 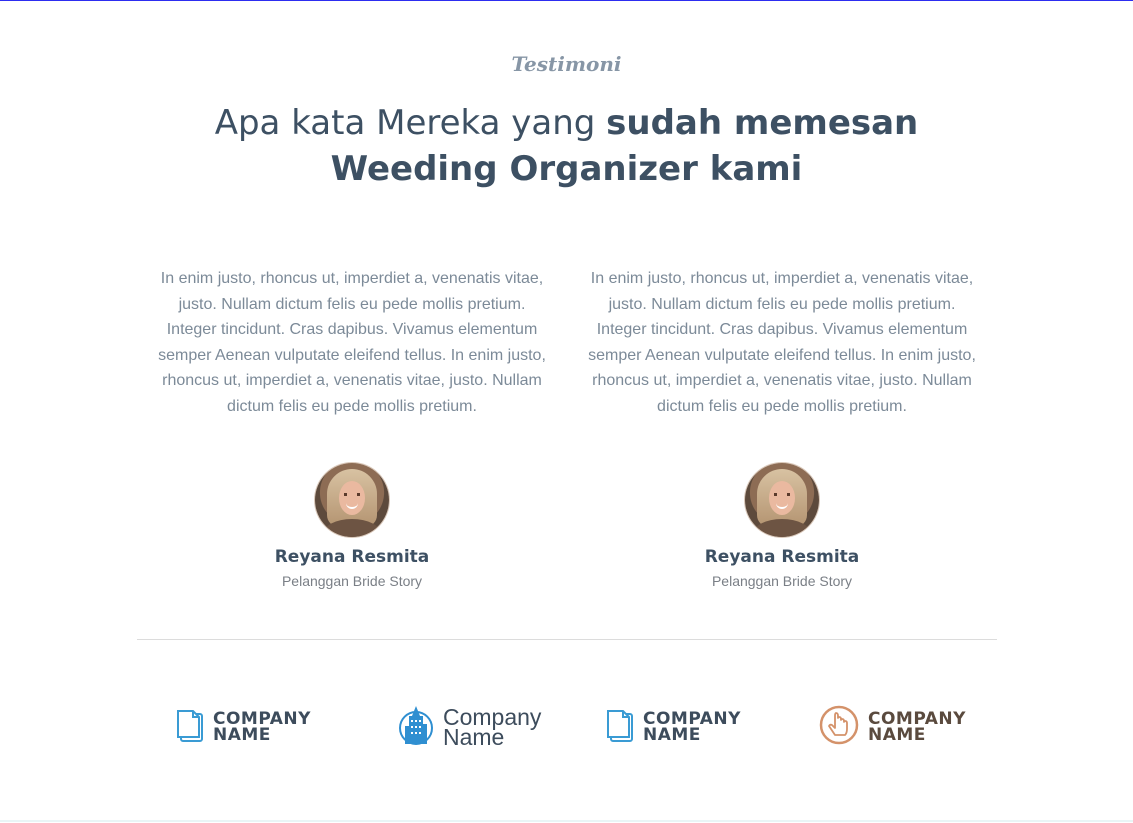 What do you see at coordinates (566, 0) in the screenshot?
I see `top-border` at bounding box center [566, 0].